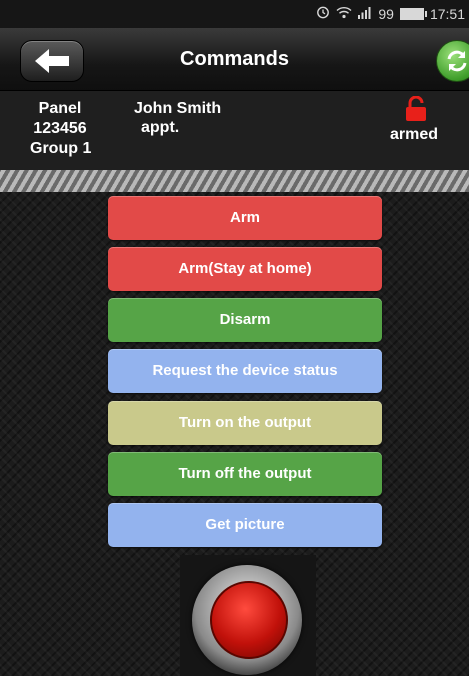 Image resolution: width=469 pixels, height=676 pixels. What do you see at coordinates (323, 13) in the screenshot?
I see `alarm-clock-icon` at bounding box center [323, 13].